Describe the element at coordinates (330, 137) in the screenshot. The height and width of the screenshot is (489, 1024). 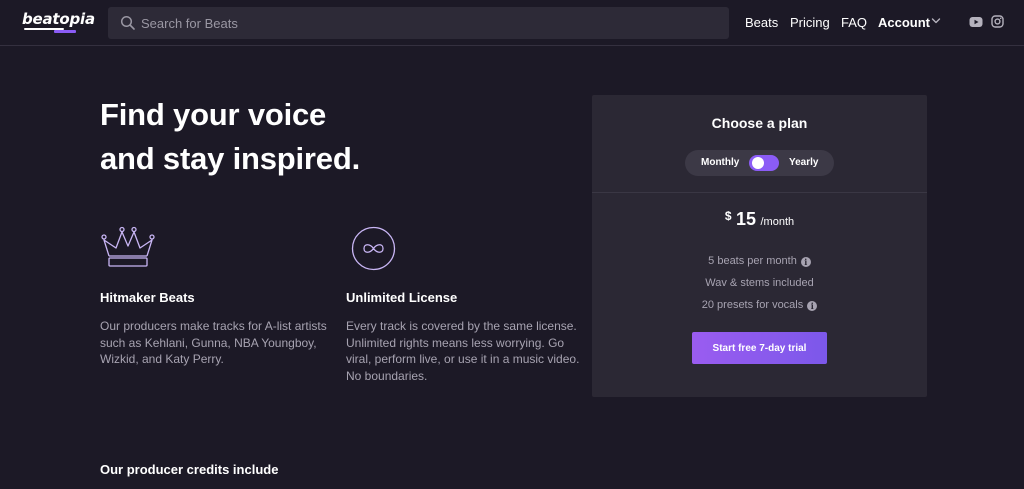
I see `hero-title: Find your voice and stay inspired.` at that location.